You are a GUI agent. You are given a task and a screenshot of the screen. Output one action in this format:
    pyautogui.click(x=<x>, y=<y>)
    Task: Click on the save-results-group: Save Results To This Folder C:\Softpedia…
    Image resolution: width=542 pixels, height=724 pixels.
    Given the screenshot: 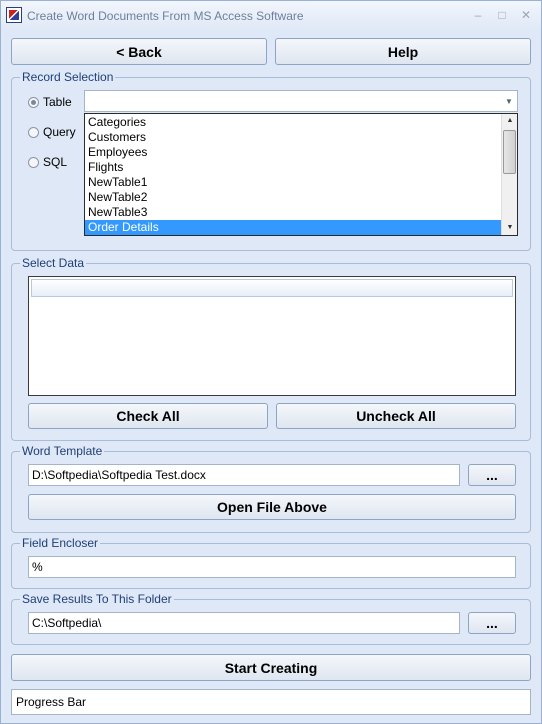 What is the action you would take?
    pyautogui.click(x=271, y=618)
    